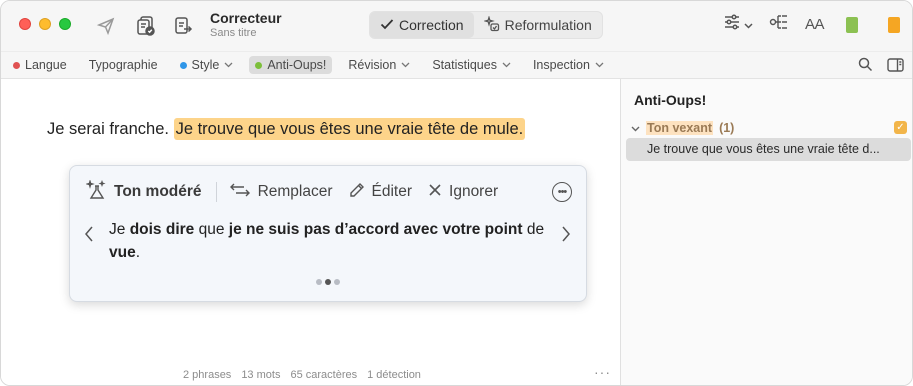 The width and height of the screenshot is (913, 386). Describe the element at coordinates (108, 129) in the screenshot. I see `plain-sentence: Je serai franche.` at that location.